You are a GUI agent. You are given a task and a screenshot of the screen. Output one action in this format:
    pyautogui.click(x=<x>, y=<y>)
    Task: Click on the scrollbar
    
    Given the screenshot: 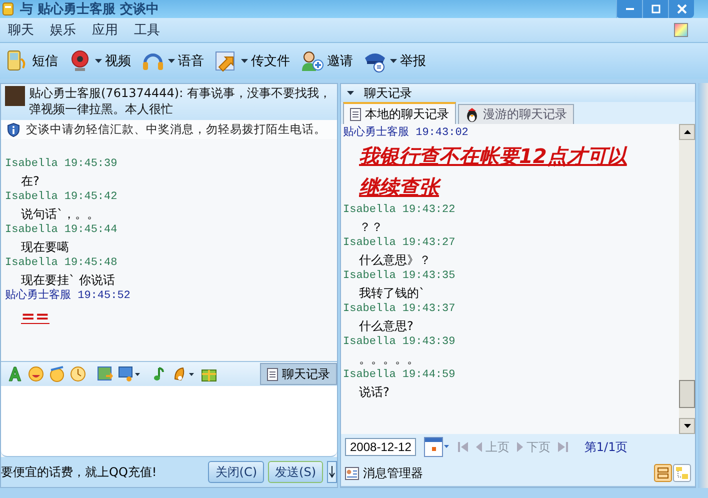 What is the action you would take?
    pyautogui.click(x=687, y=279)
    